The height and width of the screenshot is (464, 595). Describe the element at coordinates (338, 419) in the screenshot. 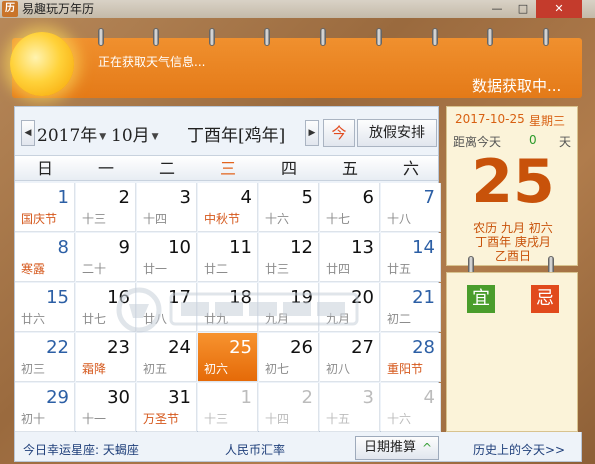

I see `lunar-day: 十五` at that location.